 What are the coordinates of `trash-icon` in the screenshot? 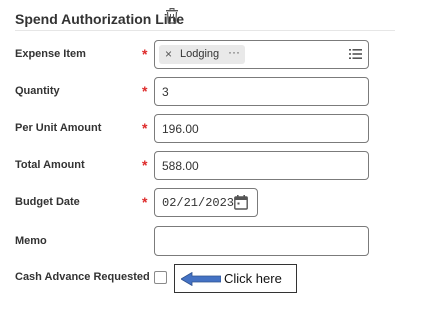 It's located at (172, 16).